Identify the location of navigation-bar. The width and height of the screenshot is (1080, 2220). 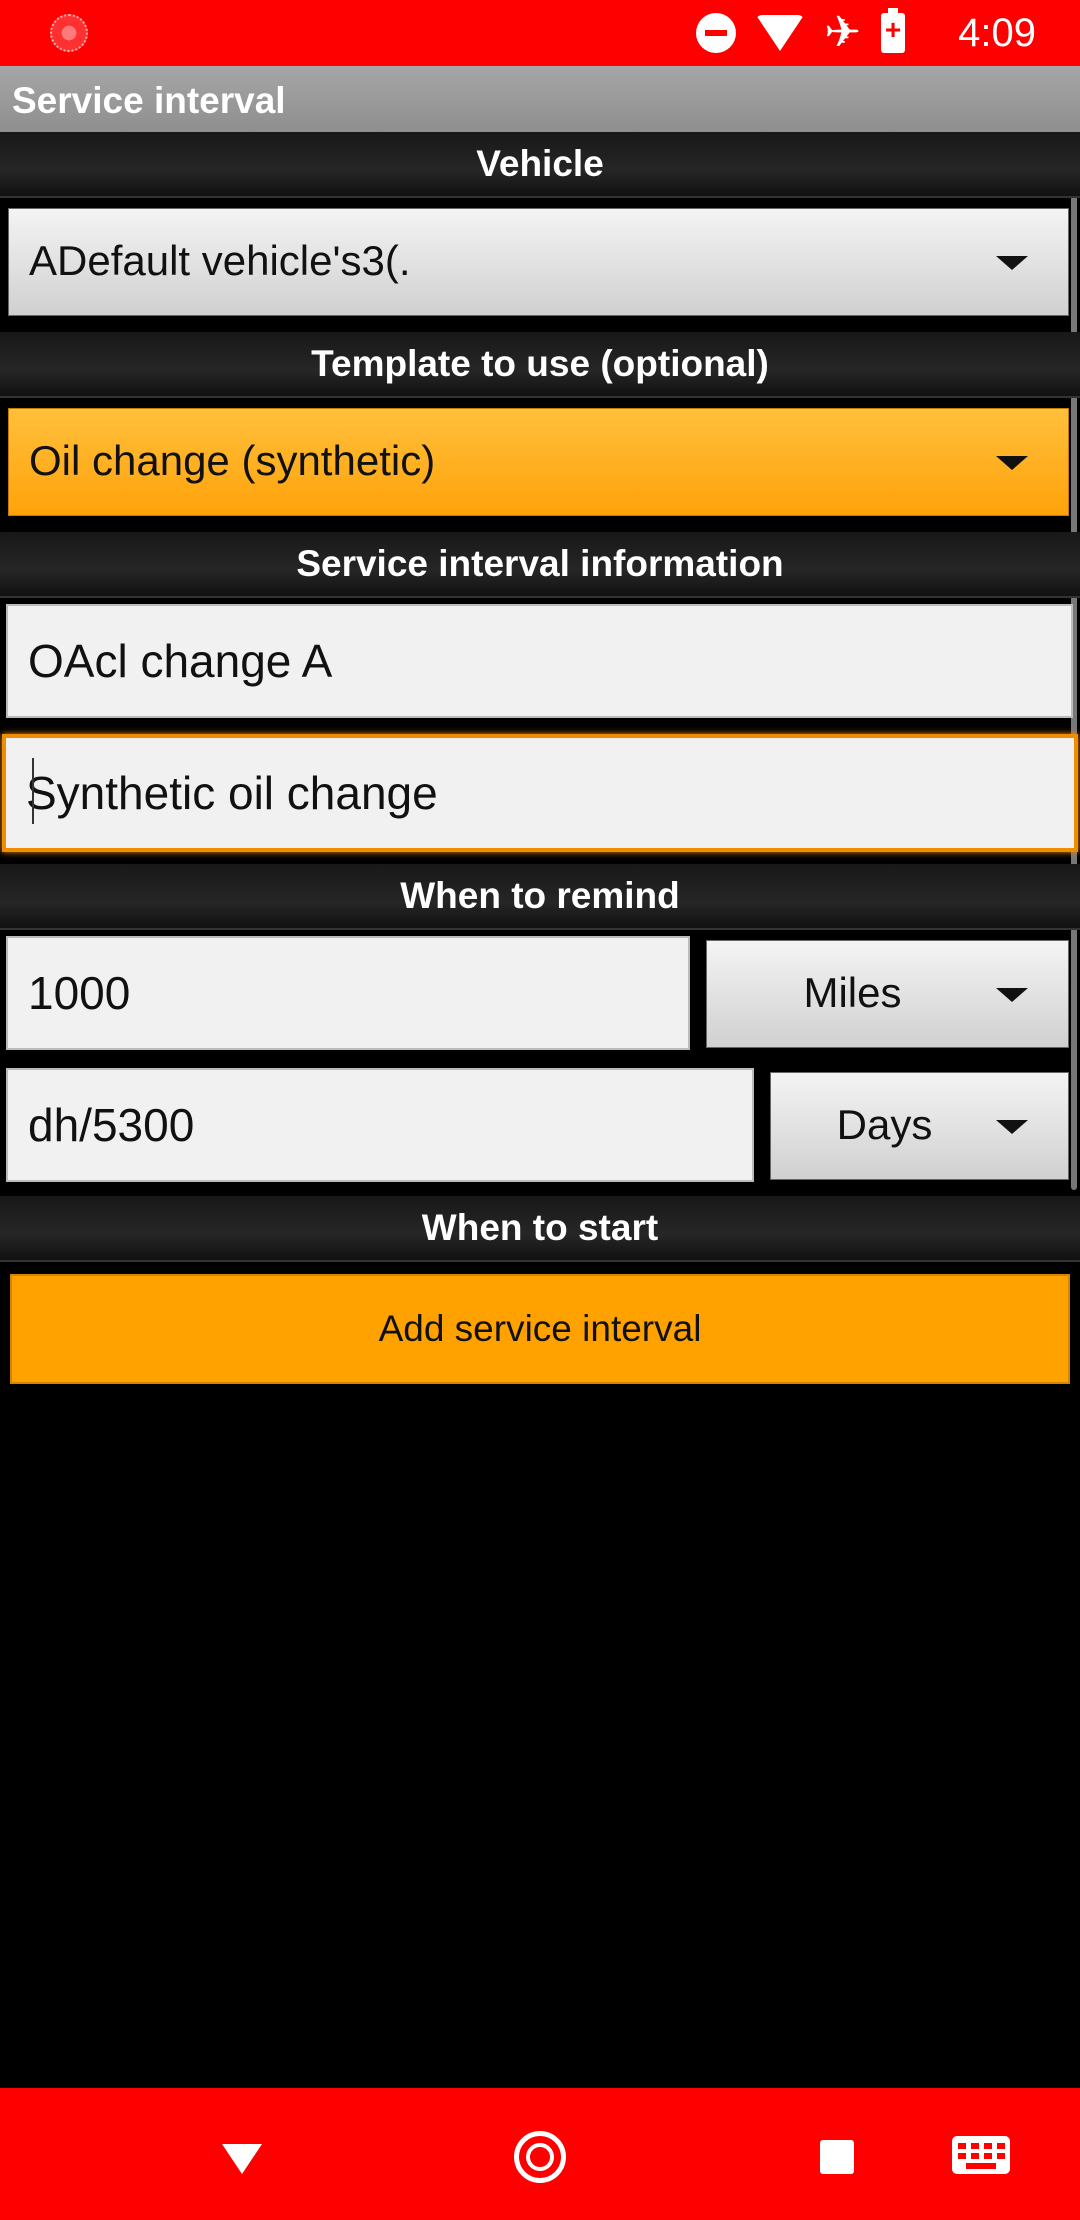
(540, 2154).